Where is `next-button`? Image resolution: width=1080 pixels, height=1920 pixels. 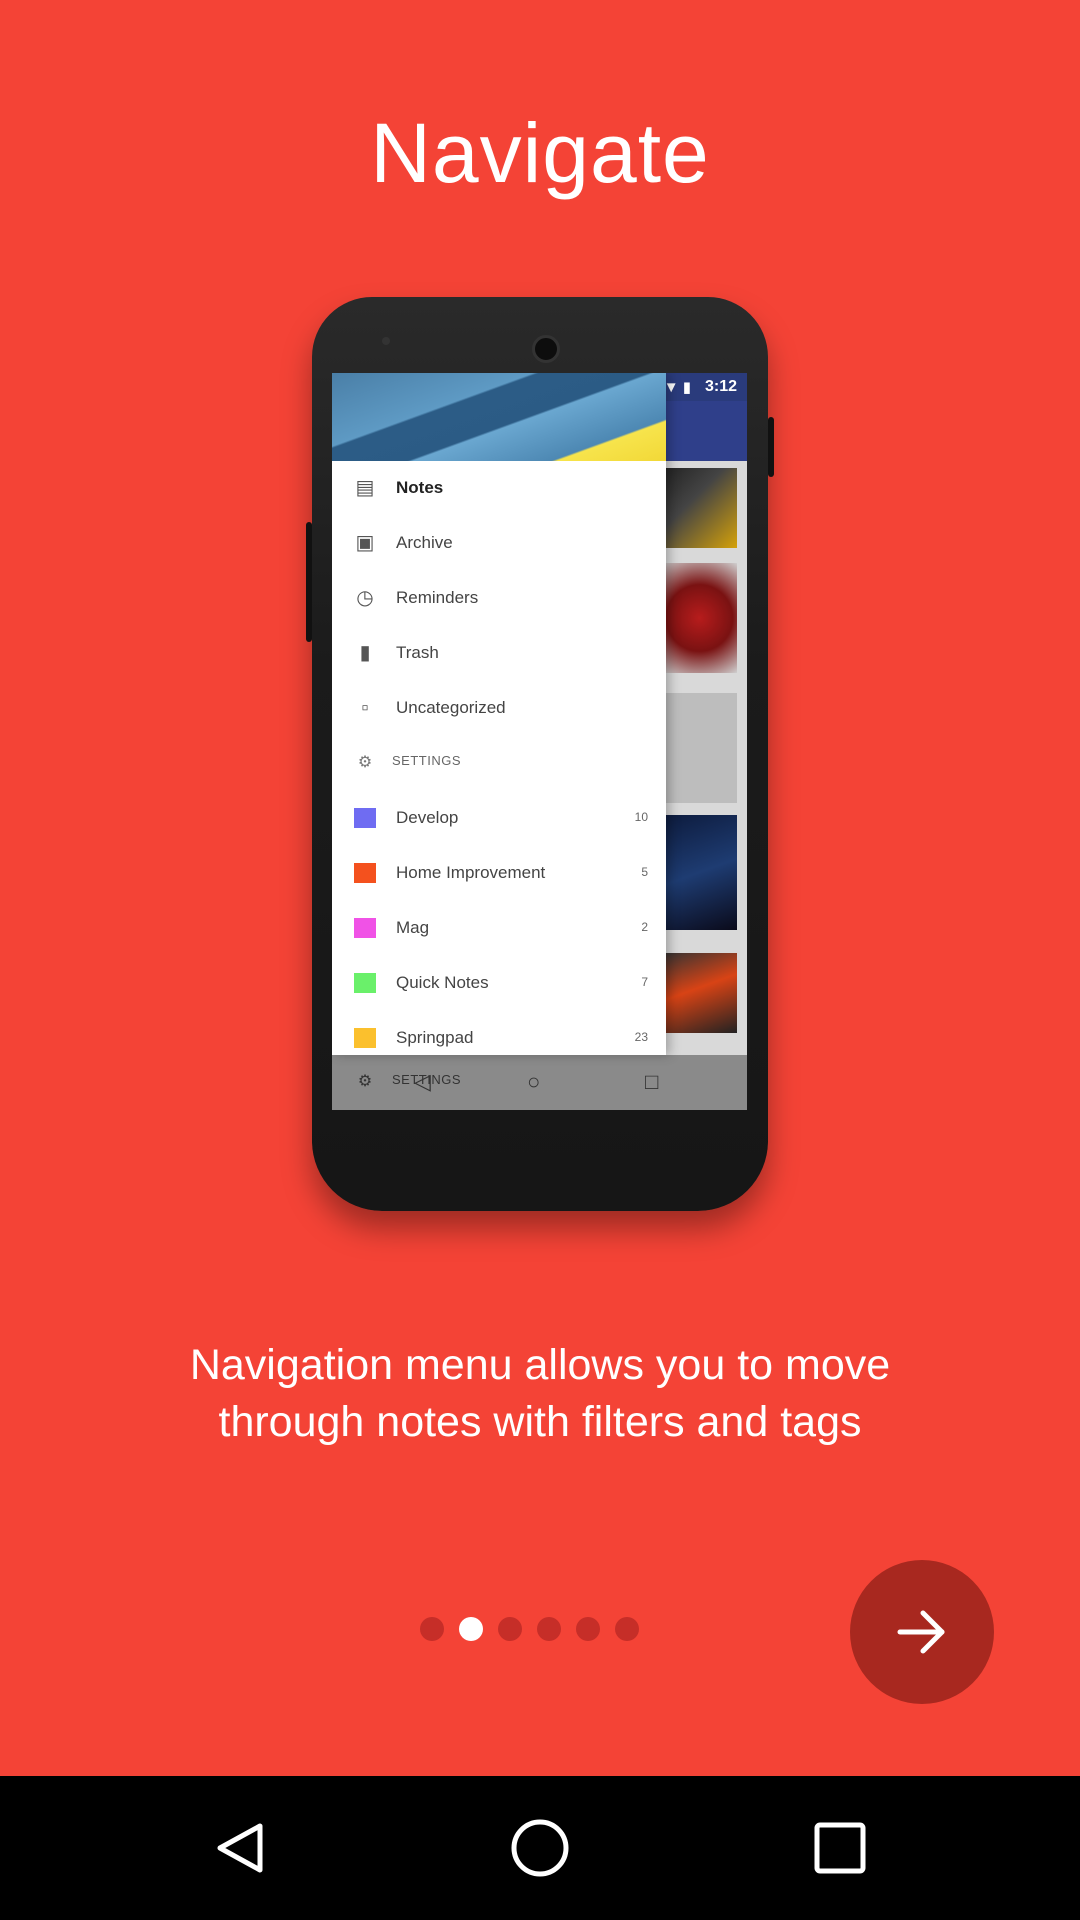 next-button is located at coordinates (922, 1632).